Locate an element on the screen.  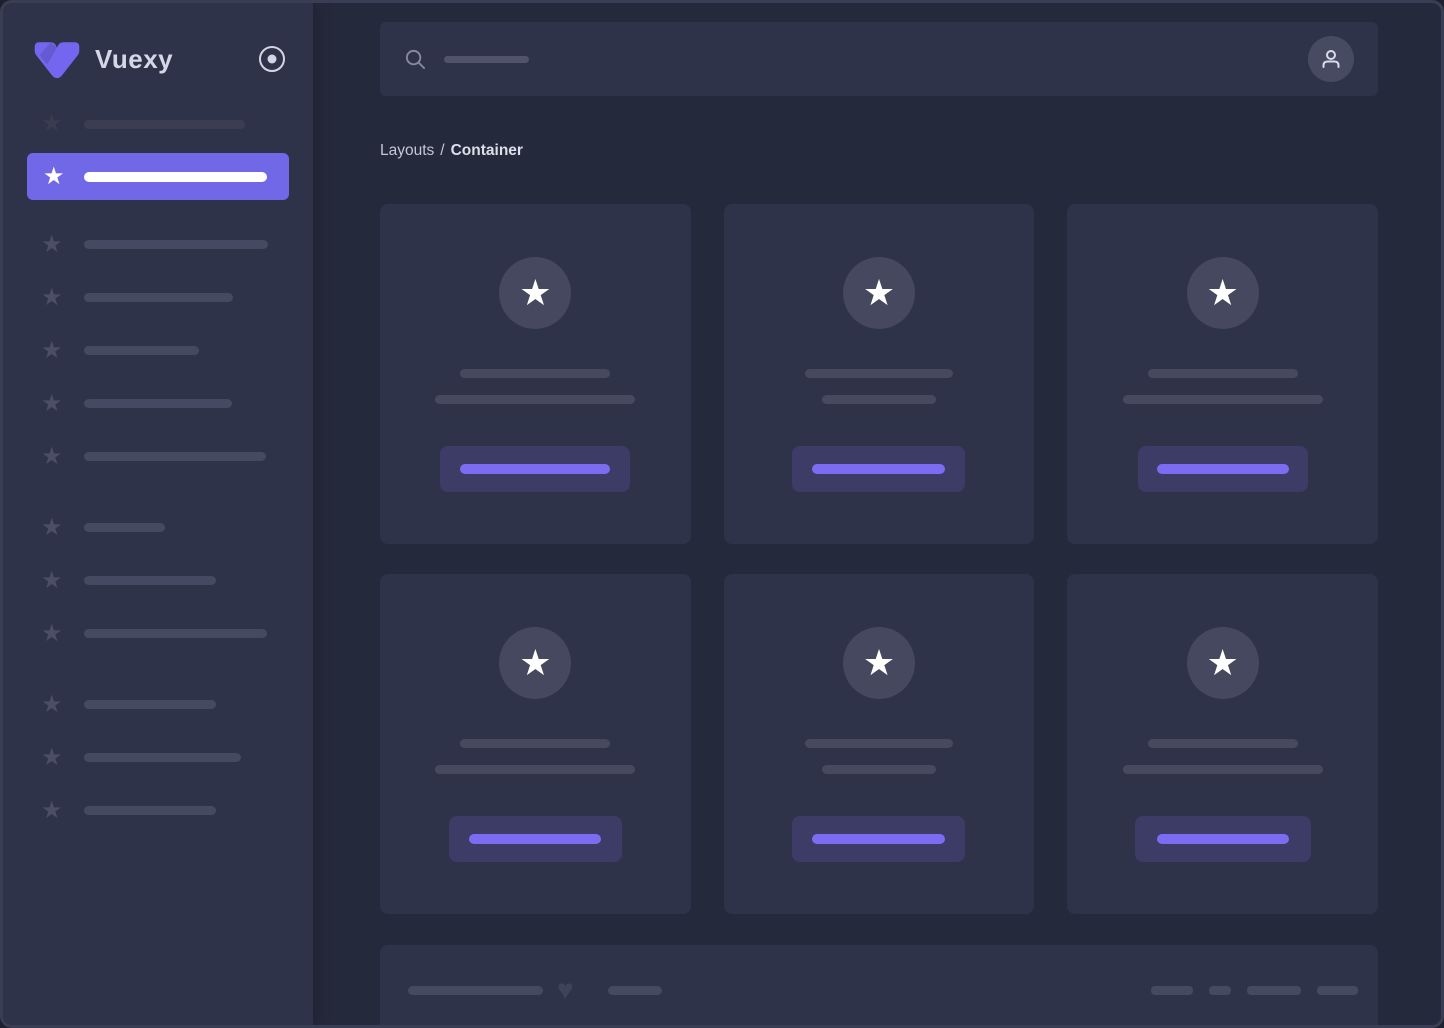
sidebar-header: Vuexy is located at coordinates (158, 41).